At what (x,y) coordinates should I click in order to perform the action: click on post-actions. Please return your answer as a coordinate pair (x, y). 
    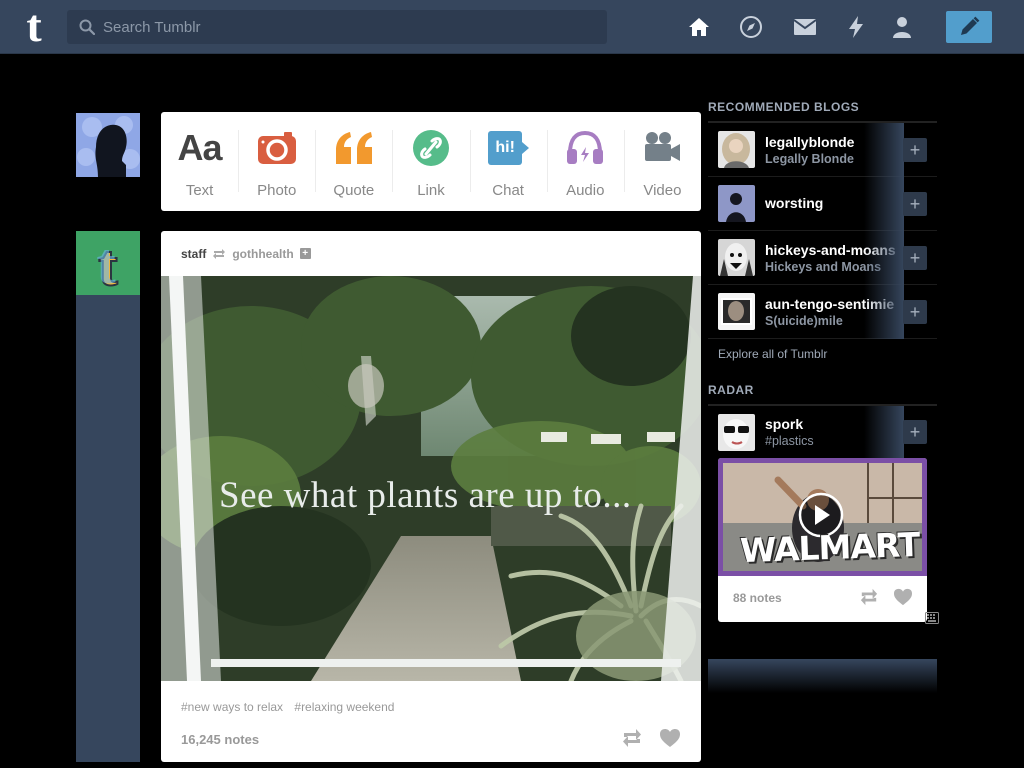
    Looking at the image, I should click on (651, 738).